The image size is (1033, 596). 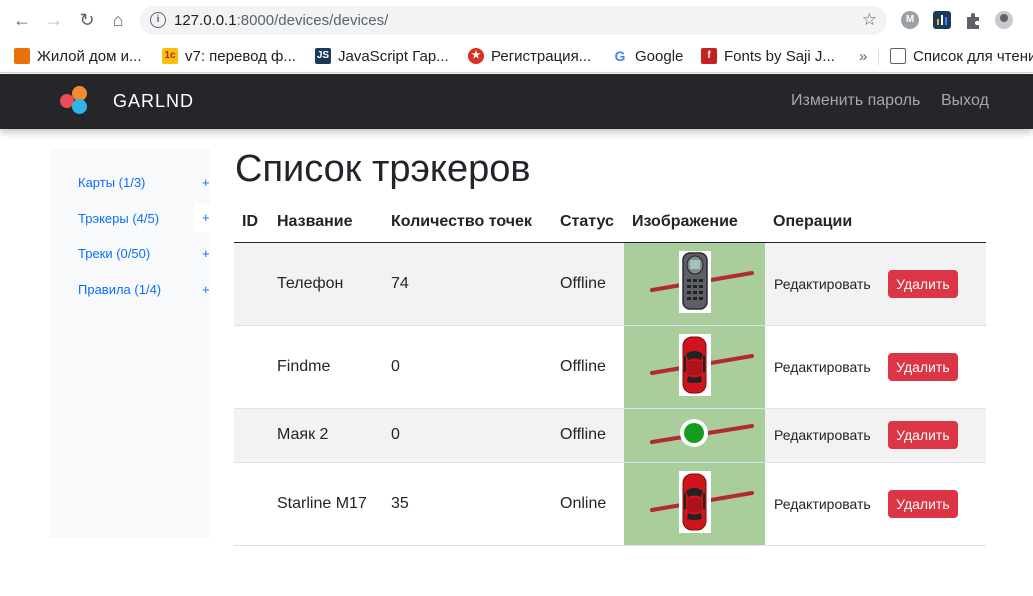 I want to click on home-icon: ⌂, so click(x=118, y=20).